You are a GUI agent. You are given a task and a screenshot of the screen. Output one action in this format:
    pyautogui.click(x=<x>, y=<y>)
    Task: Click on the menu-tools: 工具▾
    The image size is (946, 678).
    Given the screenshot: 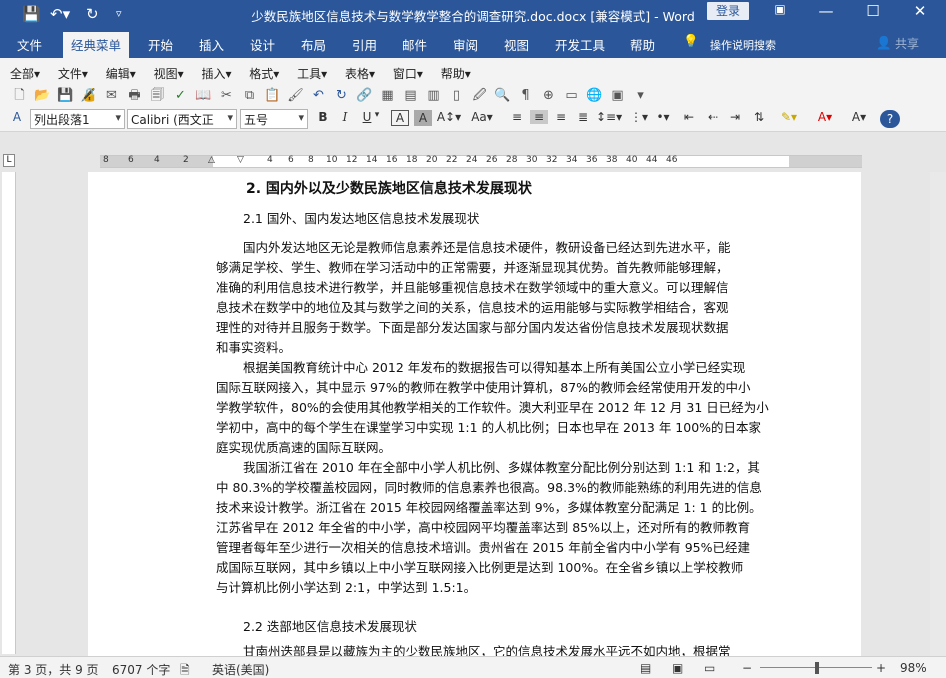 What is the action you would take?
    pyautogui.click(x=312, y=74)
    